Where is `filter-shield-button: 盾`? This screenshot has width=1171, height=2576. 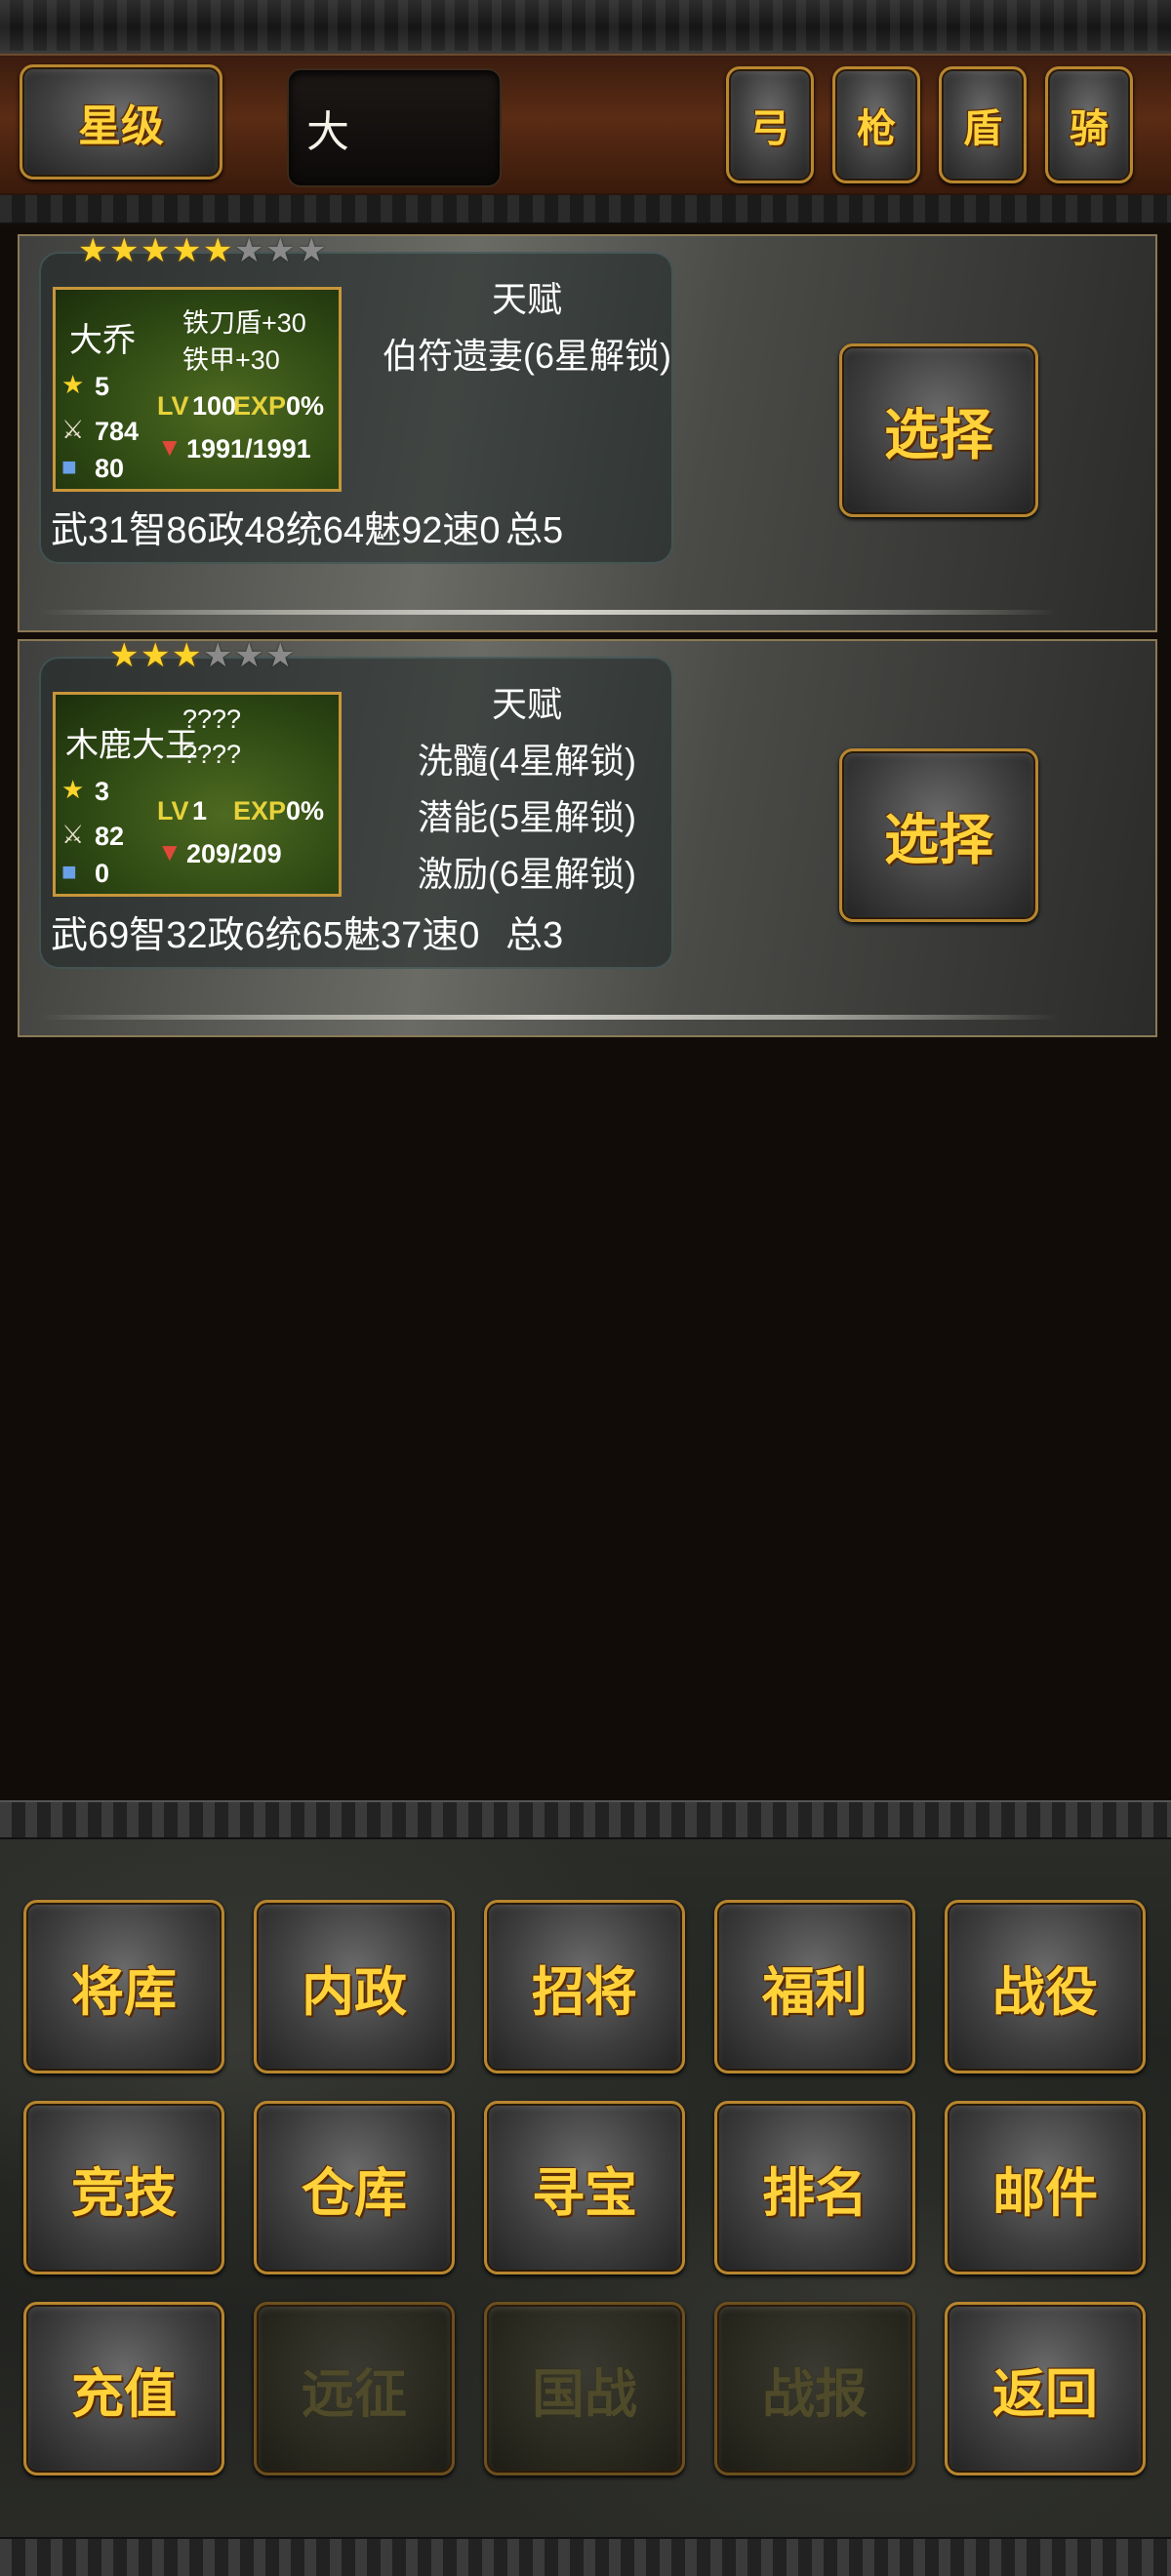
filter-shield-button: 盾 is located at coordinates (983, 124).